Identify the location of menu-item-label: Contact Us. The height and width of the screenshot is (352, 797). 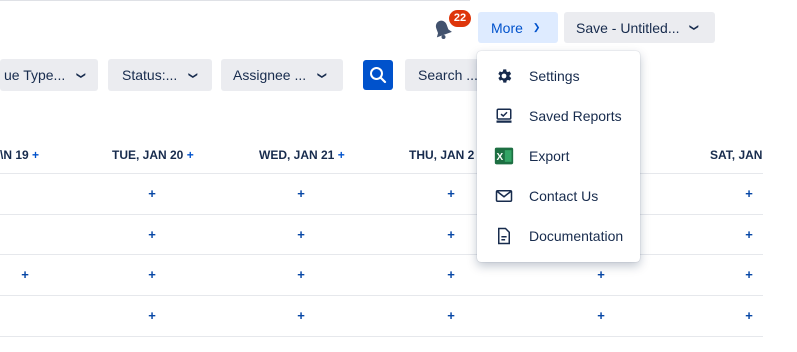
(564, 196).